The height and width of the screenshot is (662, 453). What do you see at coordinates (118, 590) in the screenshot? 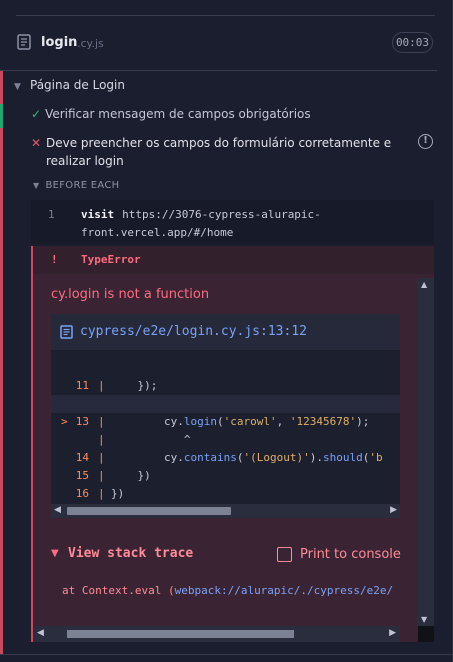
I see `stack-prefix: at Context.eval (` at bounding box center [118, 590].